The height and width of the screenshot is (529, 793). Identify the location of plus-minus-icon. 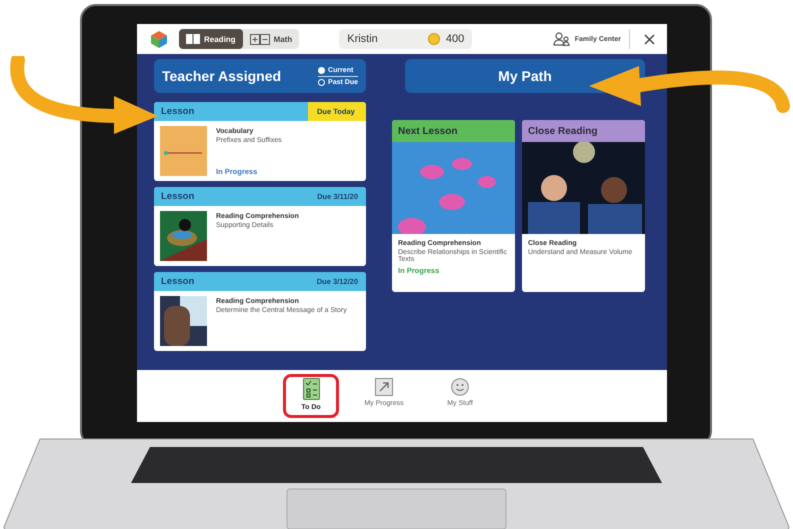
(260, 39).